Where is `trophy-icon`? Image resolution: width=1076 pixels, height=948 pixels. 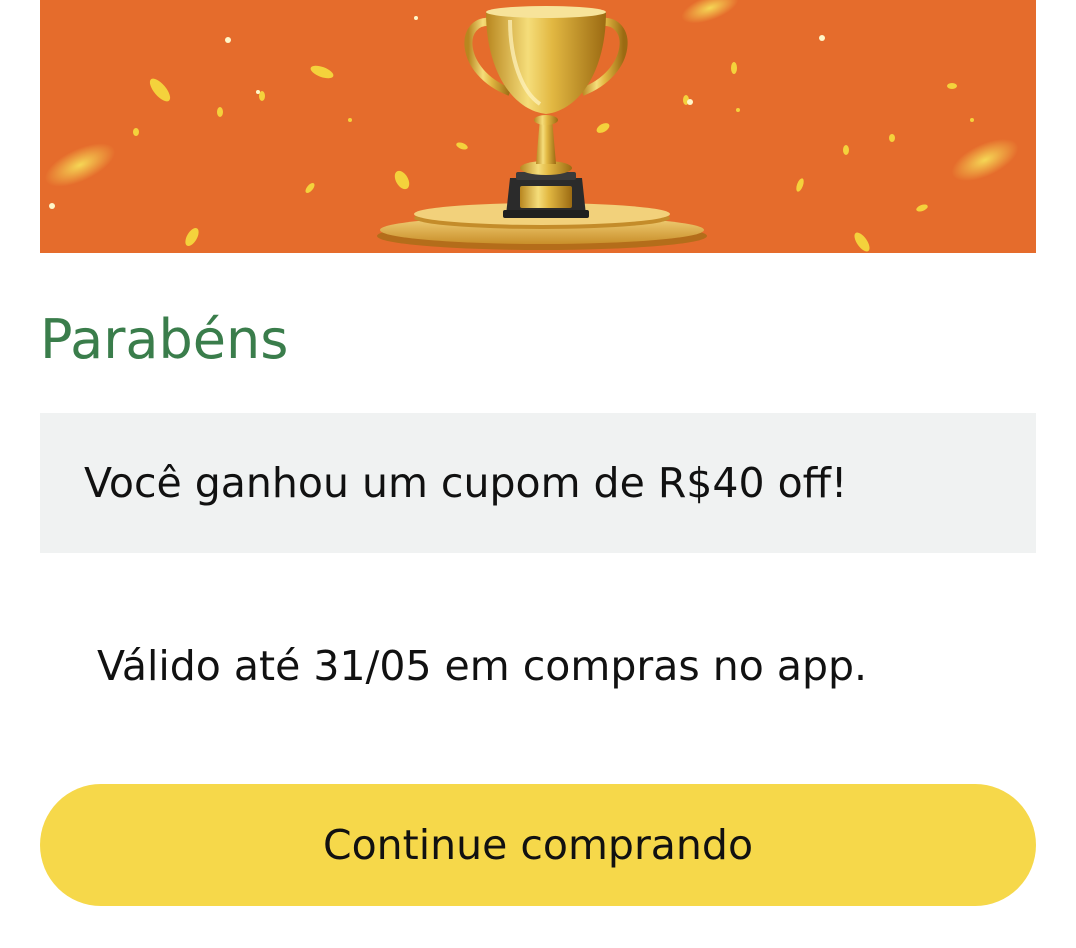 trophy-icon is located at coordinates (546, 112).